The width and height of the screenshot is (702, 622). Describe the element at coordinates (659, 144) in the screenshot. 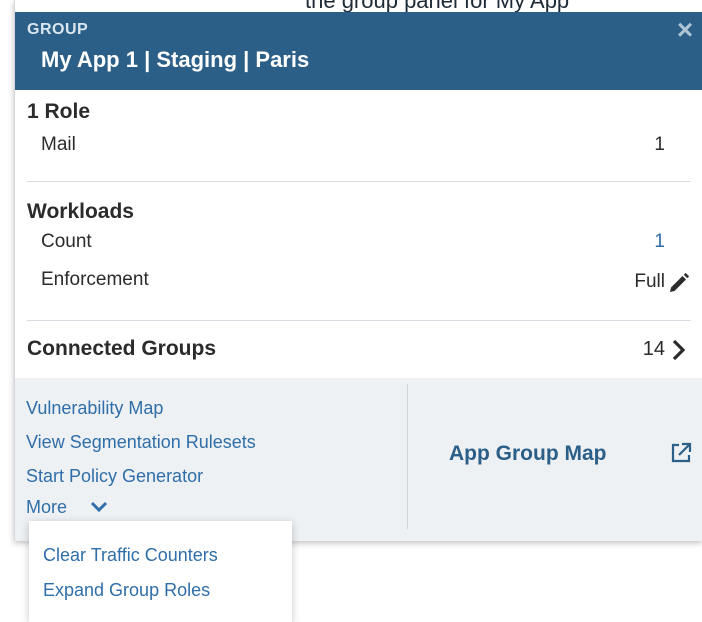

I see `role-count-mail: 1` at that location.